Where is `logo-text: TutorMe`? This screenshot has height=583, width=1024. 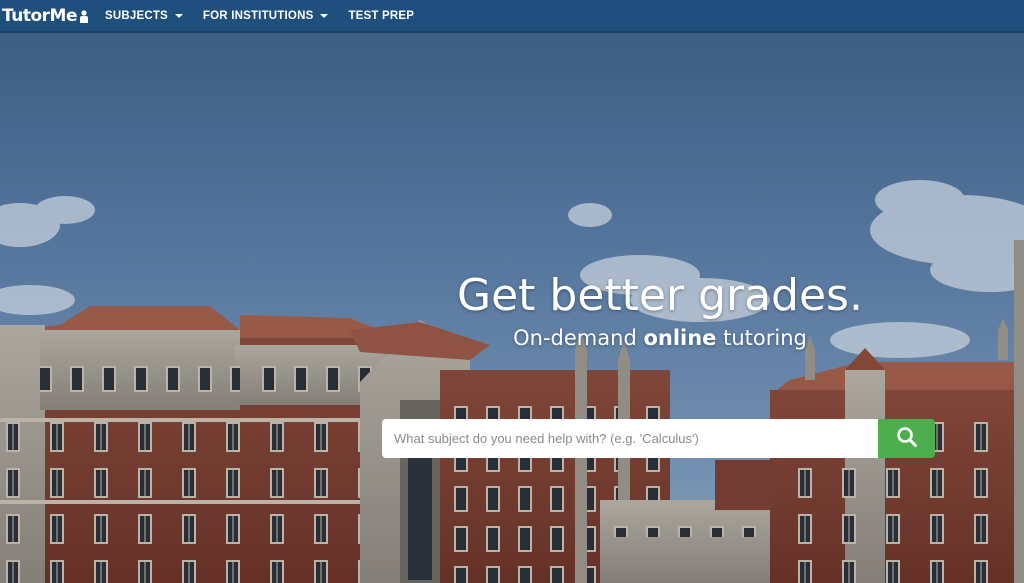 logo-text: TutorMe is located at coordinates (39, 15).